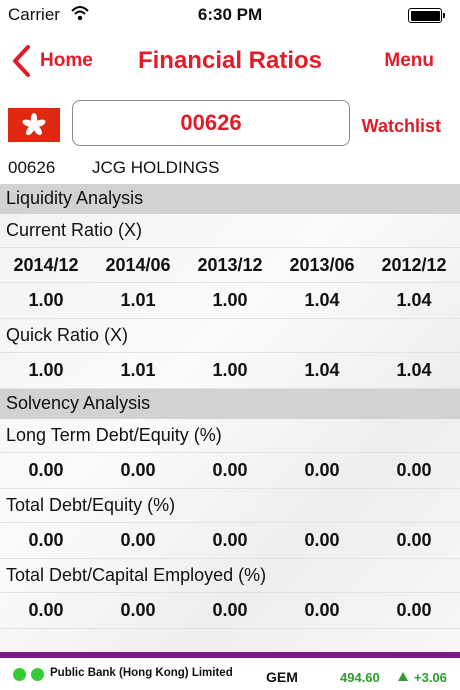 This screenshot has height=690, width=460. Describe the element at coordinates (156, 167) in the screenshot. I see `stock-name: JCG HOLDINGS` at that location.